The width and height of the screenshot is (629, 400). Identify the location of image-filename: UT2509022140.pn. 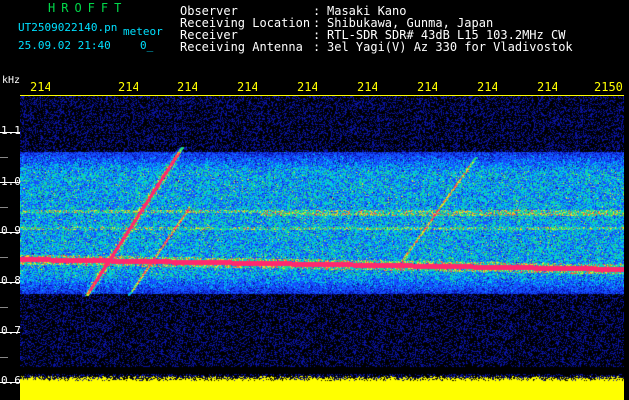
(68, 27).